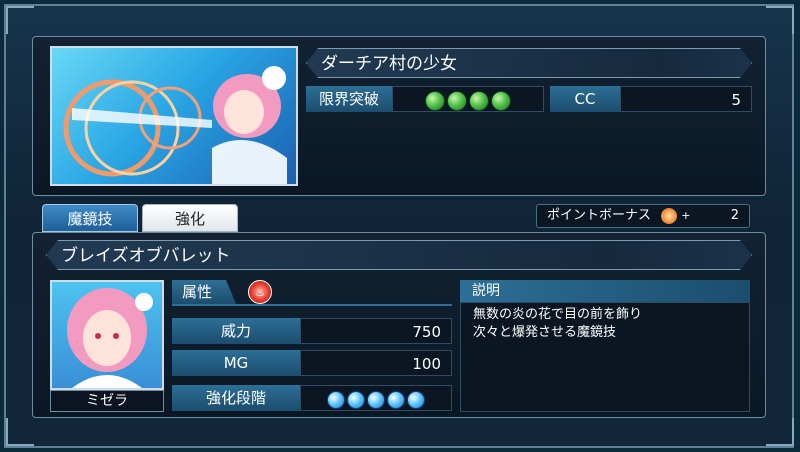 Image resolution: width=800 pixels, height=452 pixels. I want to click on cc-value: 5, so click(686, 99).